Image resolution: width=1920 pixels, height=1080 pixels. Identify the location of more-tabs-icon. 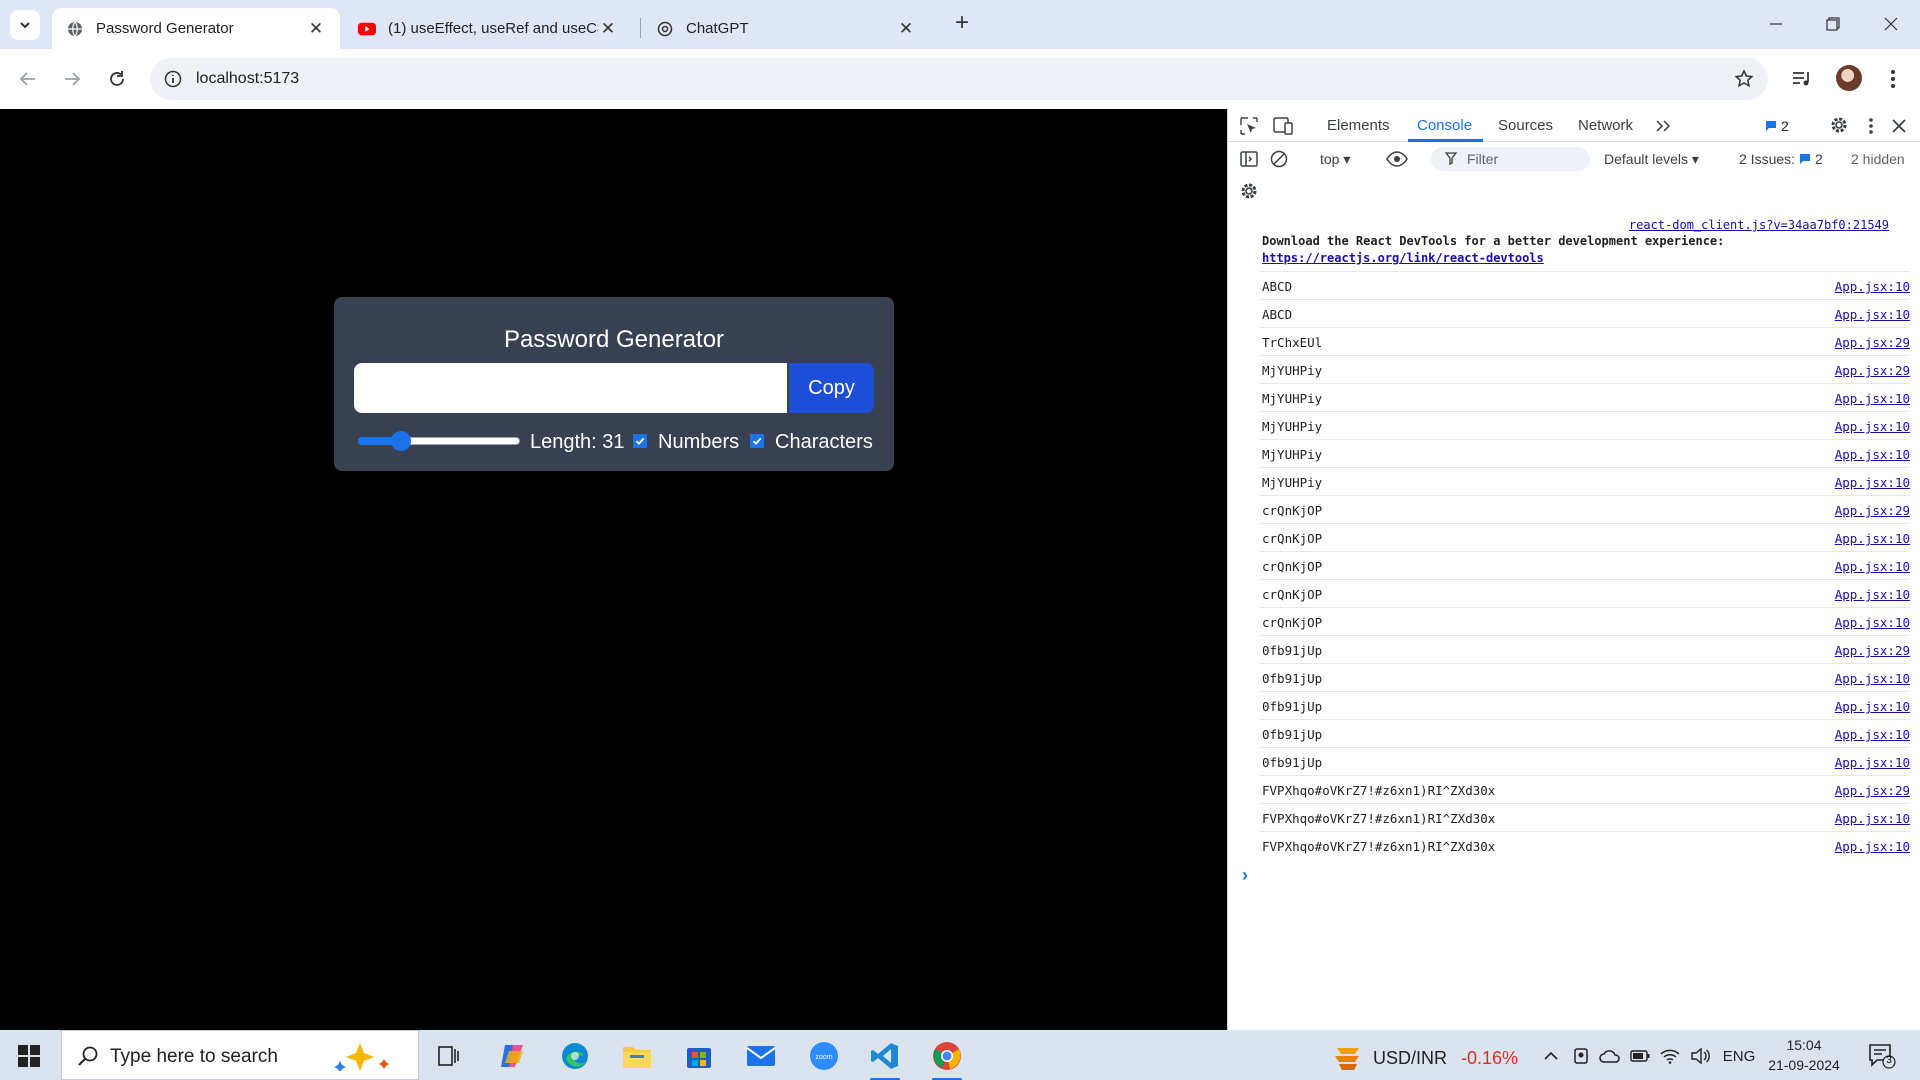
(1663, 126).